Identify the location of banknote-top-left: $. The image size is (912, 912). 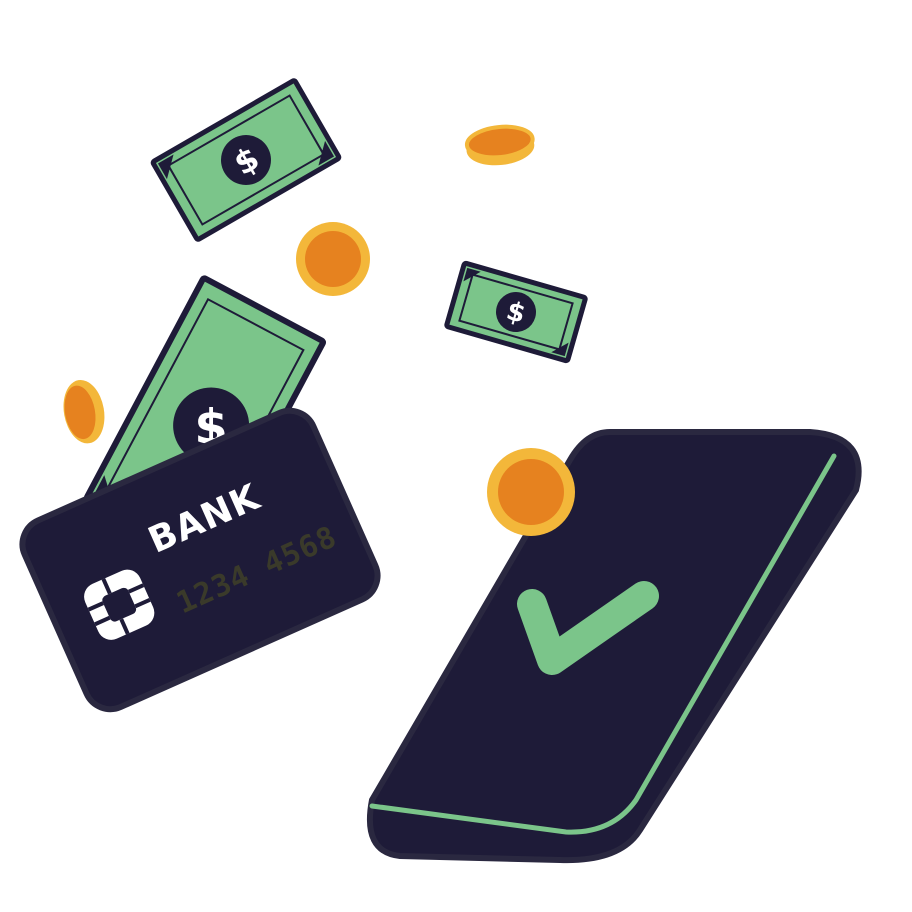
(246, 160).